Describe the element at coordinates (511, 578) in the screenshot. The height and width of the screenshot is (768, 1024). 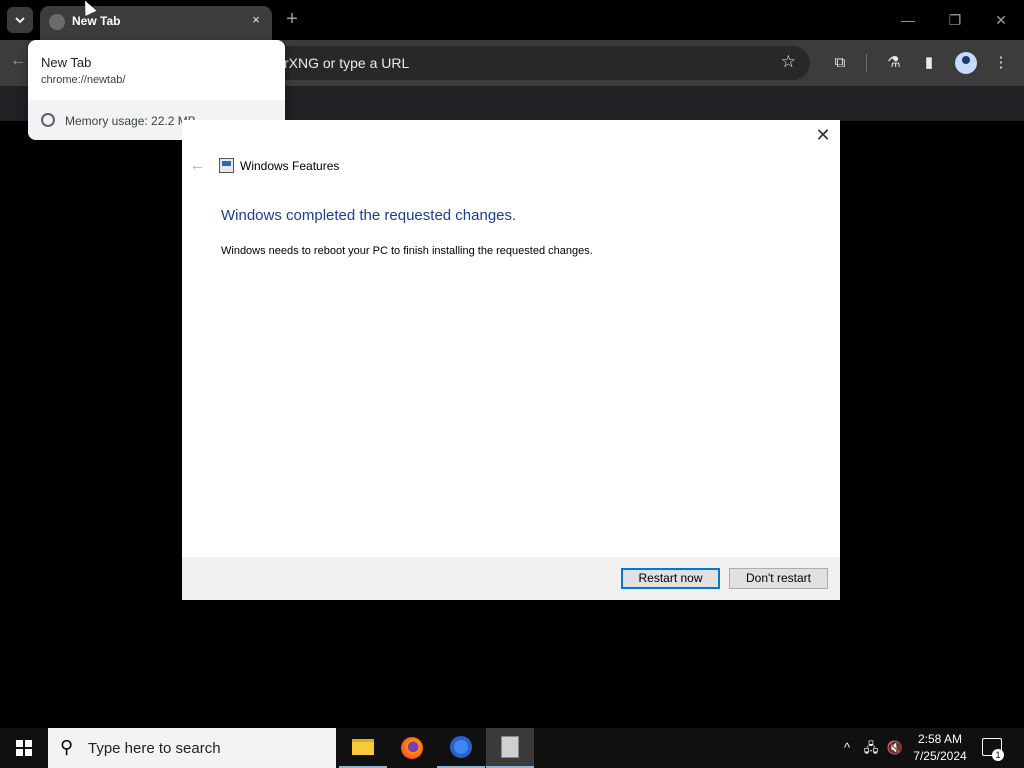
I see `dialog-footer: Restart now Don't restart` at that location.